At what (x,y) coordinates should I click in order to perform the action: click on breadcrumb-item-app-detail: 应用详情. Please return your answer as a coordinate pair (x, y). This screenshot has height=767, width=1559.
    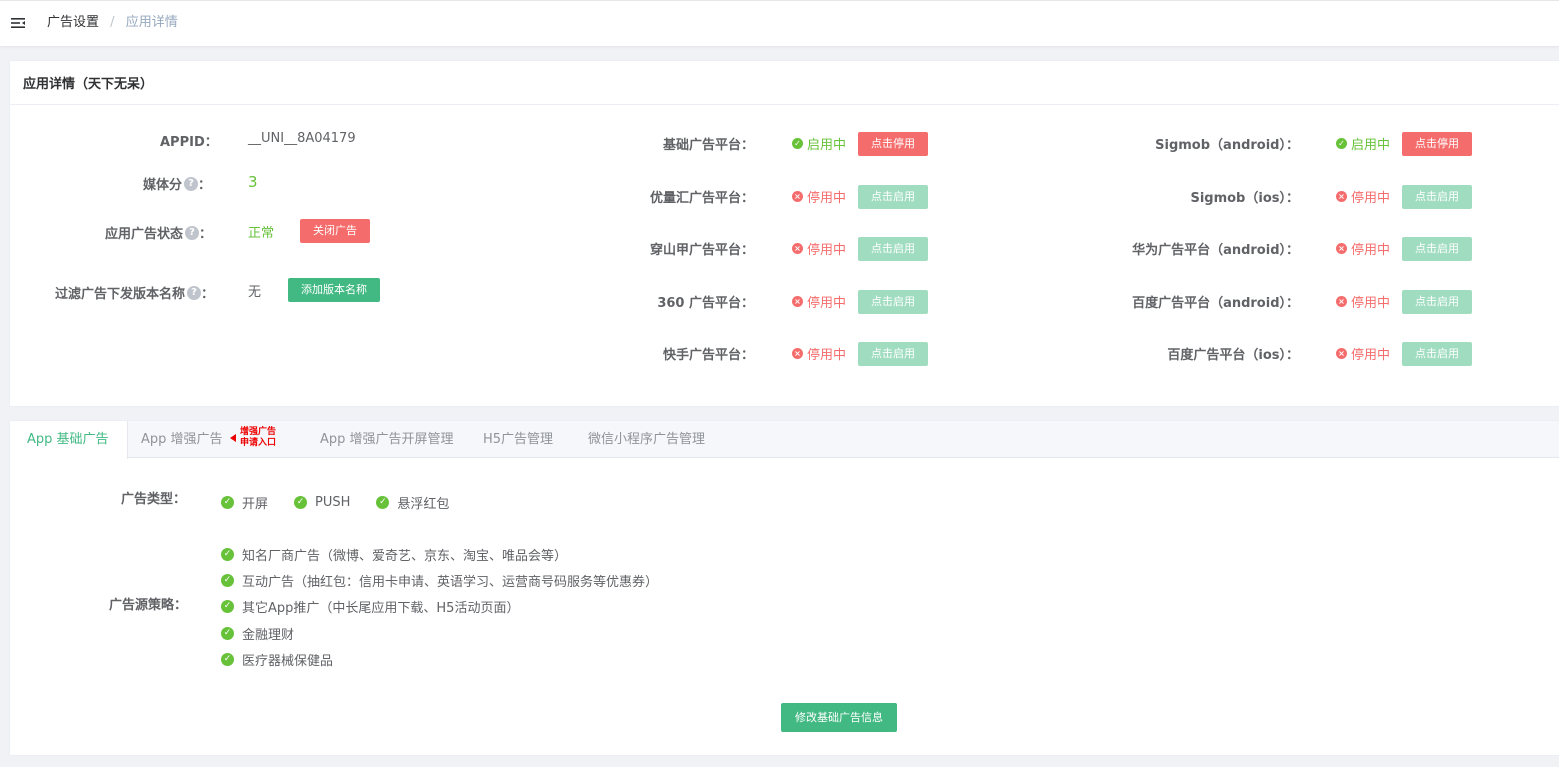
    Looking at the image, I should click on (151, 22).